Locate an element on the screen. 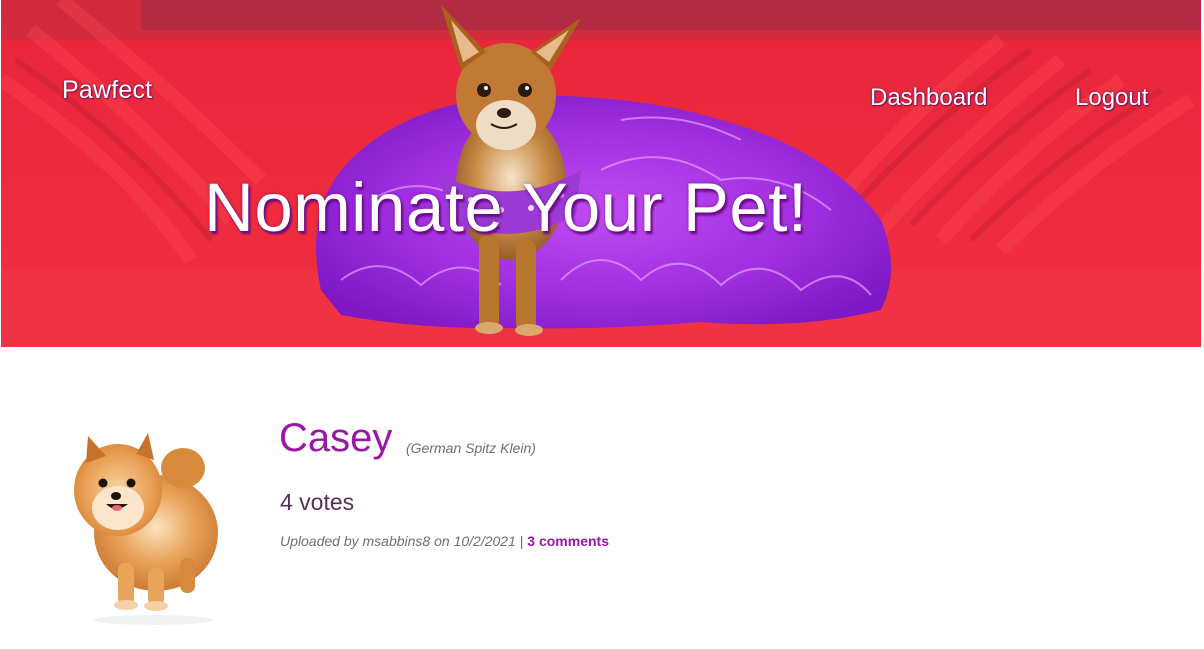 The width and height of the screenshot is (1204, 649). nav-dashboard-link: Dashboard is located at coordinates (928, 98).